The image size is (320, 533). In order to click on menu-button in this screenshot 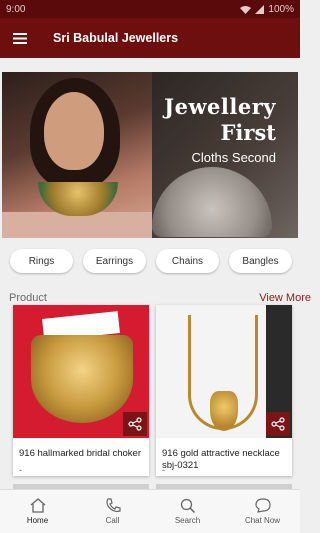, I will do `click(20, 38)`.